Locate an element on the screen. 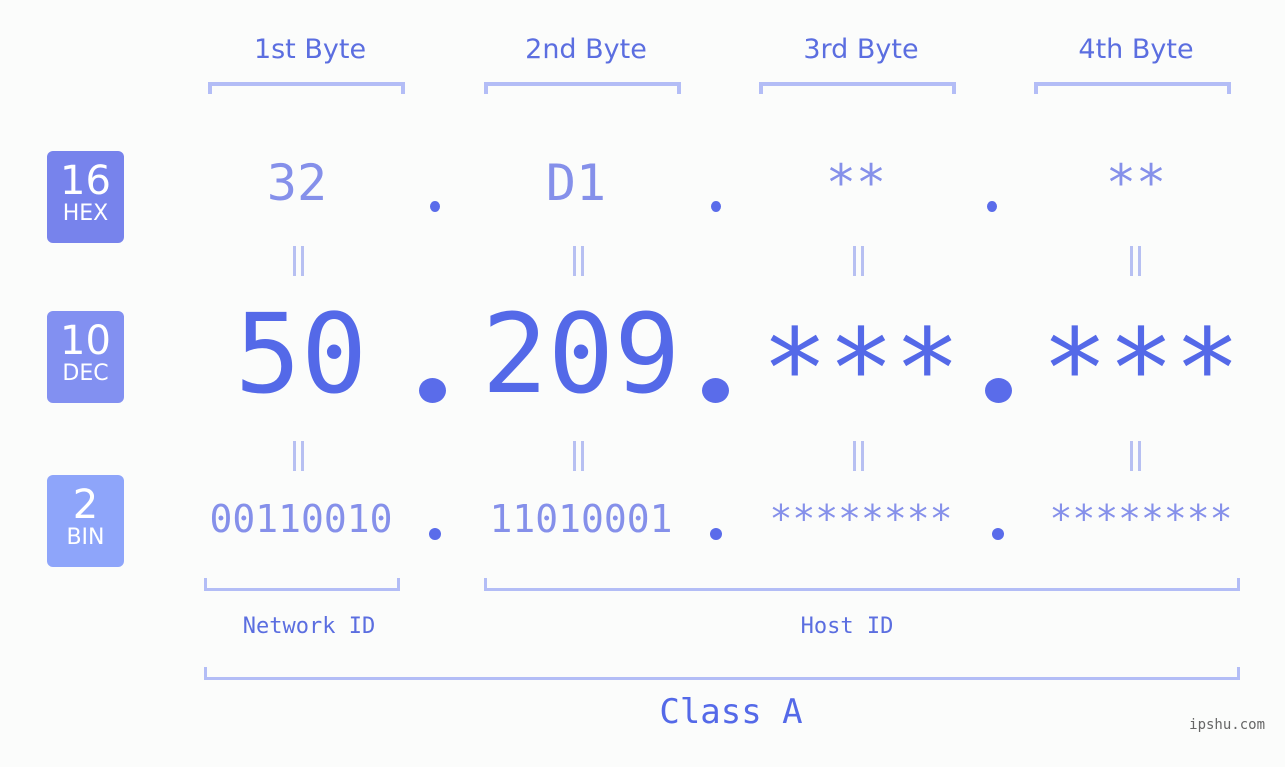 This screenshot has width=1285, height=767. bin-byte-3: ******** is located at coordinates (861, 519).